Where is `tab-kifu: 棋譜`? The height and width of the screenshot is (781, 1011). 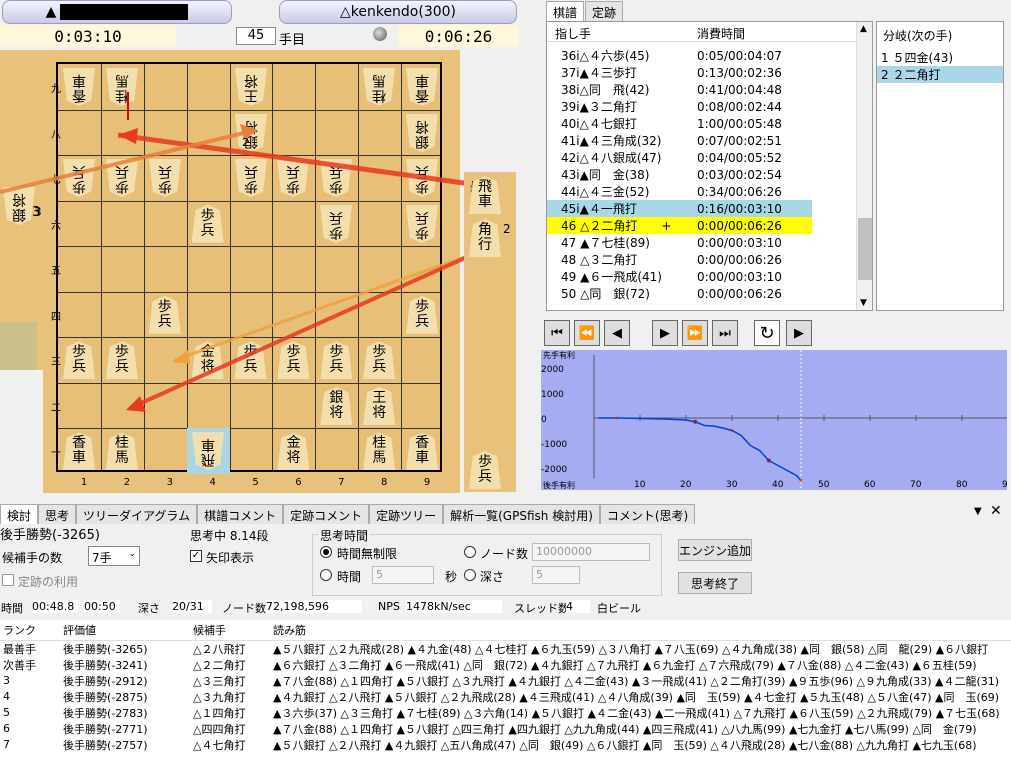
tab-kifu: 棋譜 is located at coordinates (565, 11).